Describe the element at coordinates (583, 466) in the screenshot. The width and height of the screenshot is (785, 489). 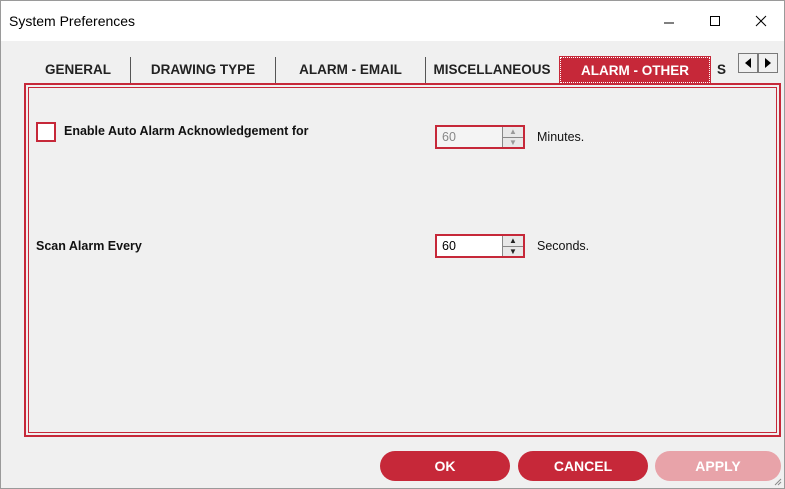
I see `cancel-button: CANCEL` at that location.